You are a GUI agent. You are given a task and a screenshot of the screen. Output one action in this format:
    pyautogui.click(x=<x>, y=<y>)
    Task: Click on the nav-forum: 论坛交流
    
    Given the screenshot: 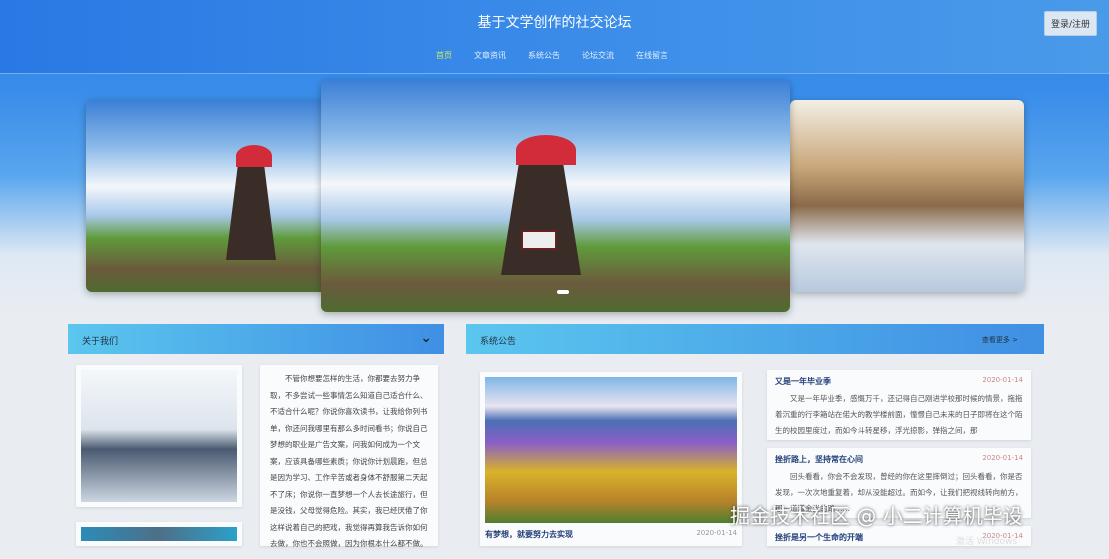 What is the action you would take?
    pyautogui.click(x=598, y=55)
    